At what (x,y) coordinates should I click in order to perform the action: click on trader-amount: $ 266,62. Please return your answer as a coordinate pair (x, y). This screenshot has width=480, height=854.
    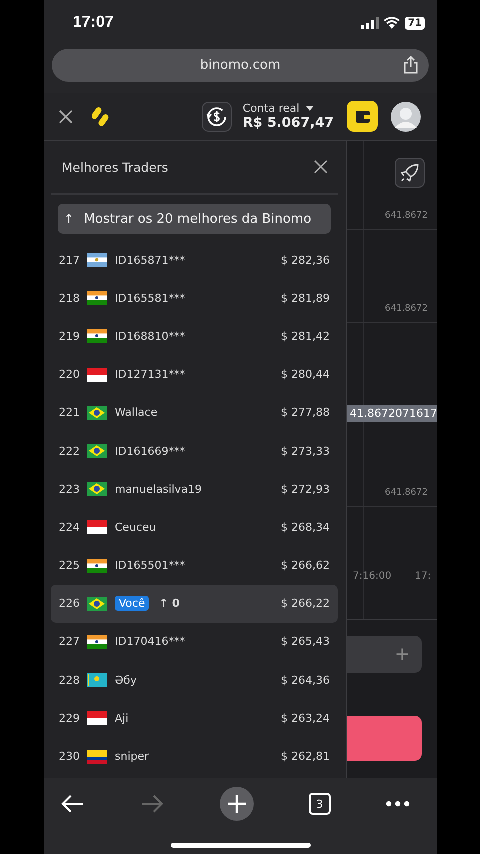
    Looking at the image, I should click on (305, 565).